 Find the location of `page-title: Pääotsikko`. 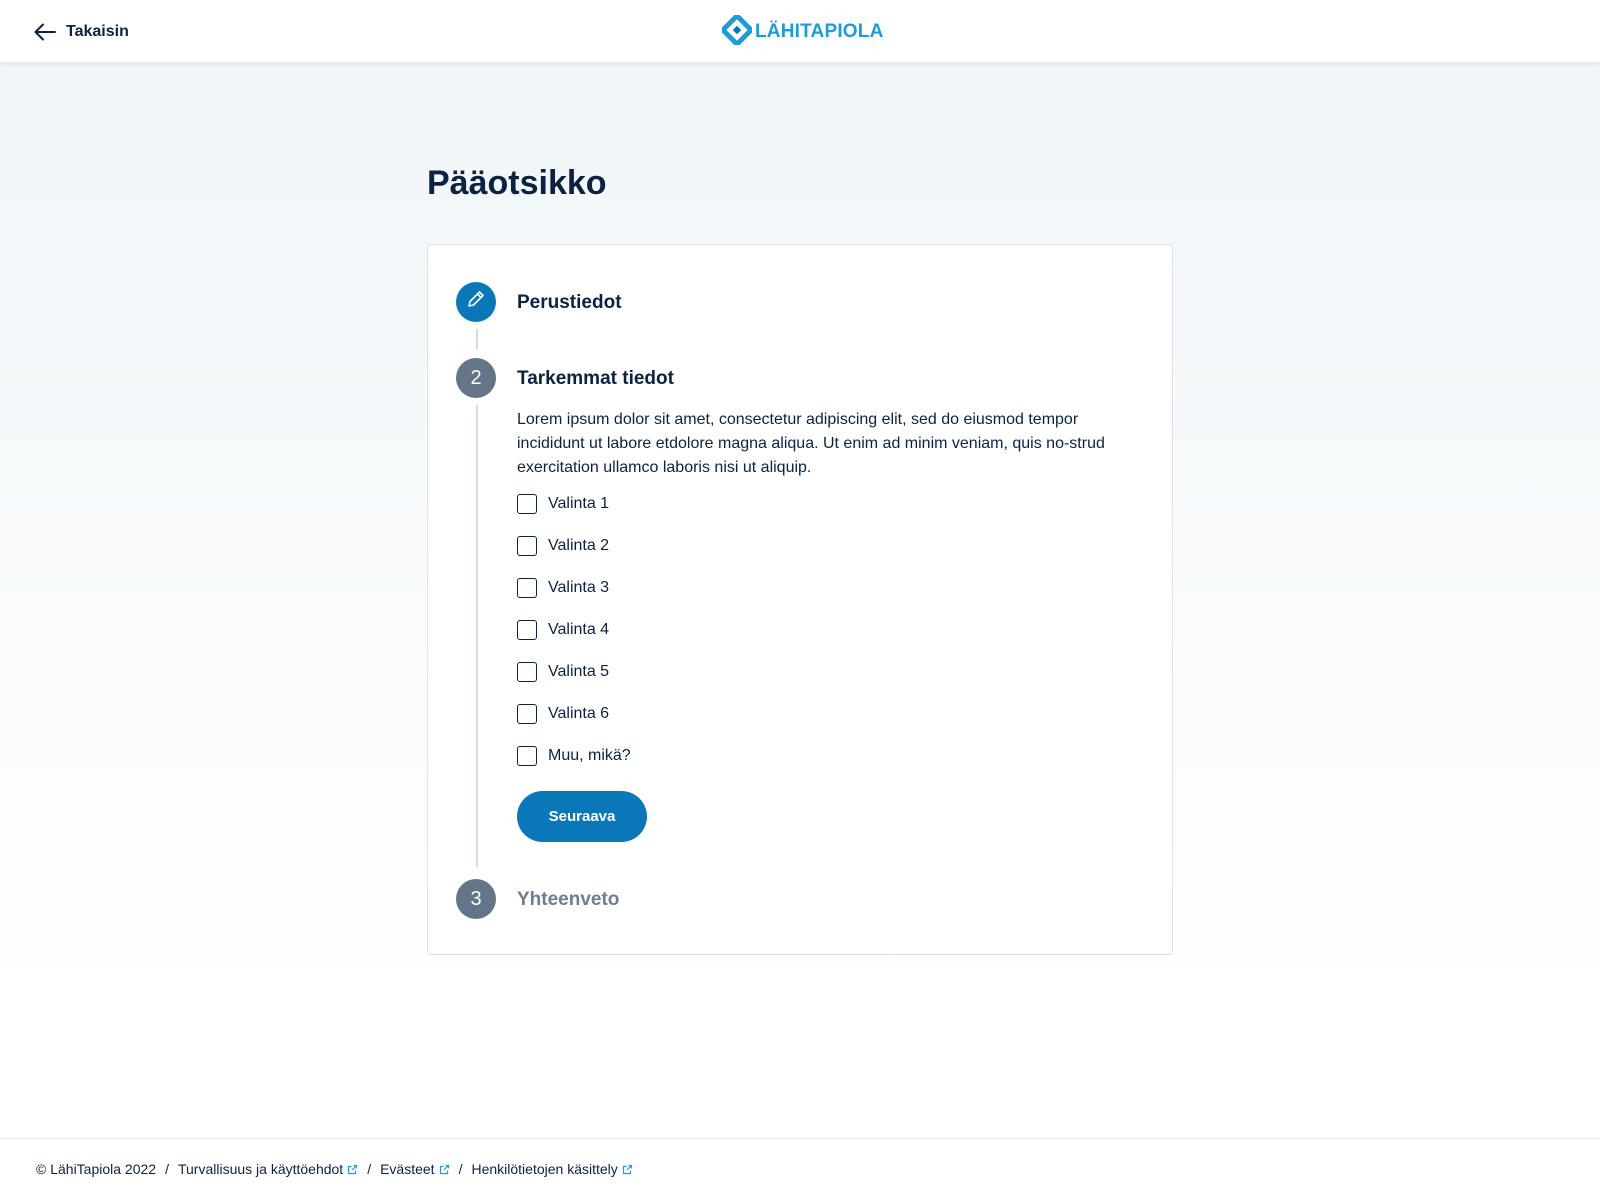

page-title: Pääotsikko is located at coordinates (517, 183).